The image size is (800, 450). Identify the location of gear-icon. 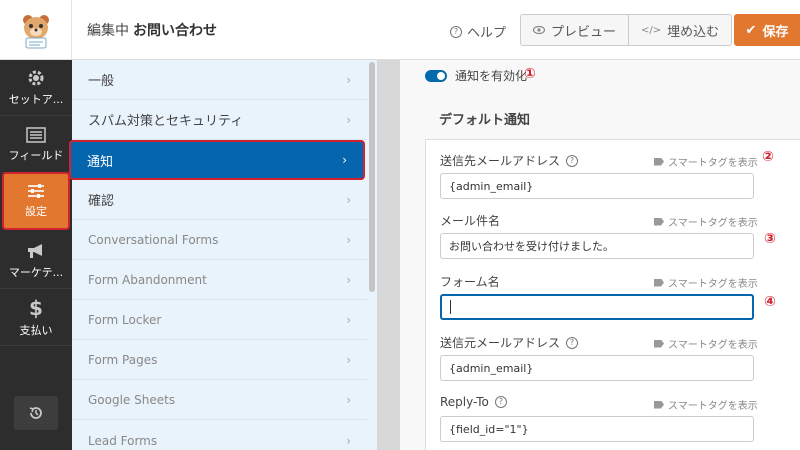
(36, 77).